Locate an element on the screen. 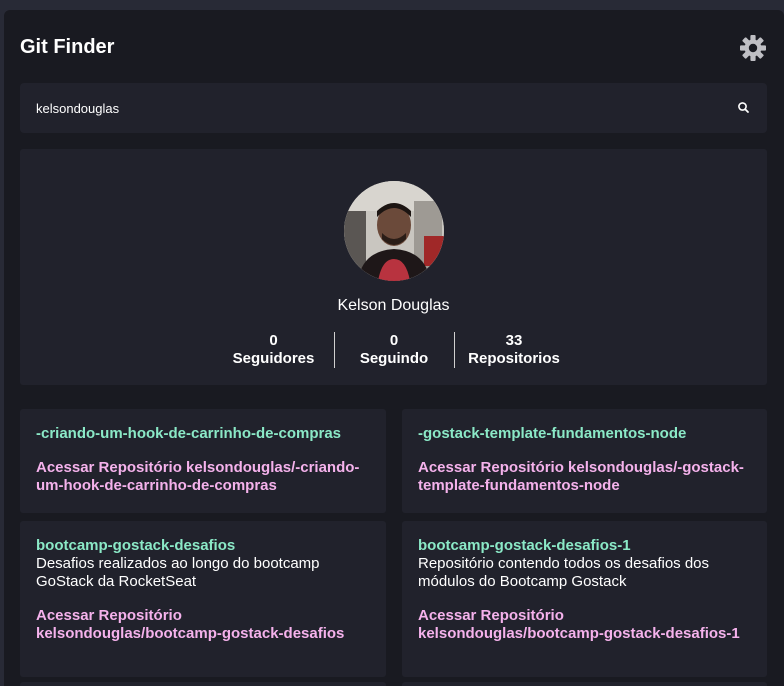 The height and width of the screenshot is (686, 784). header: Git Finder is located at coordinates (394, 49).